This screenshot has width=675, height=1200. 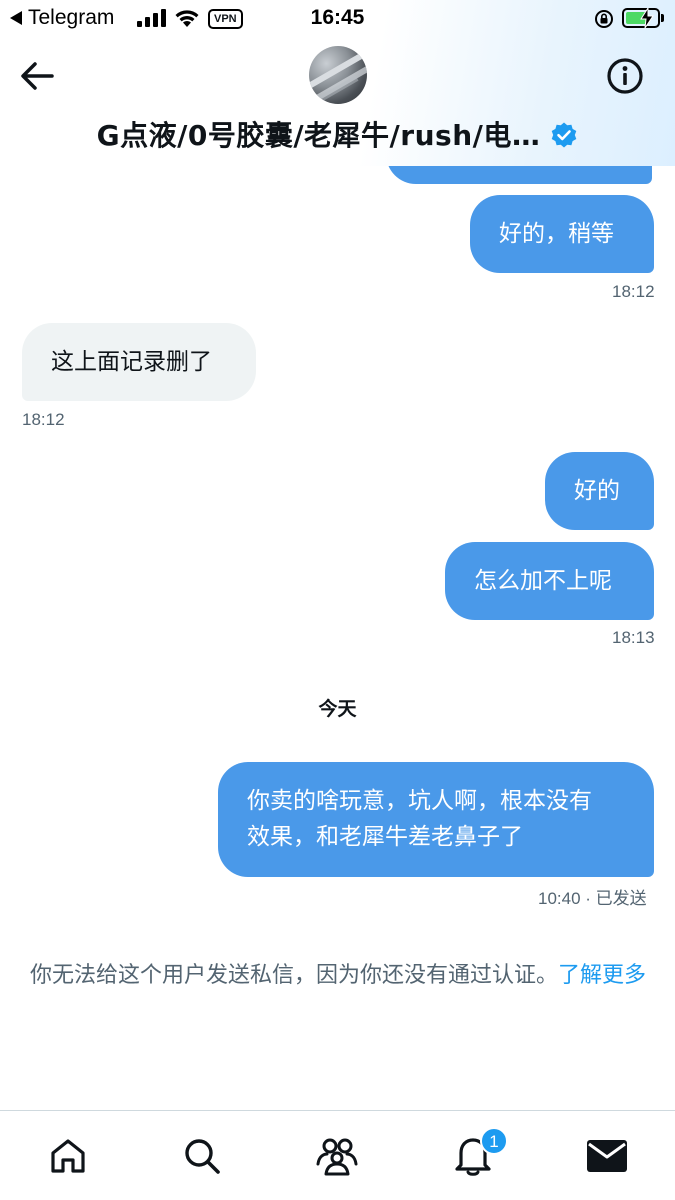 What do you see at coordinates (419, 801) in the screenshot?
I see `message-text-line: 你卖的啥玩意，坑人啊，根本没有` at bounding box center [419, 801].